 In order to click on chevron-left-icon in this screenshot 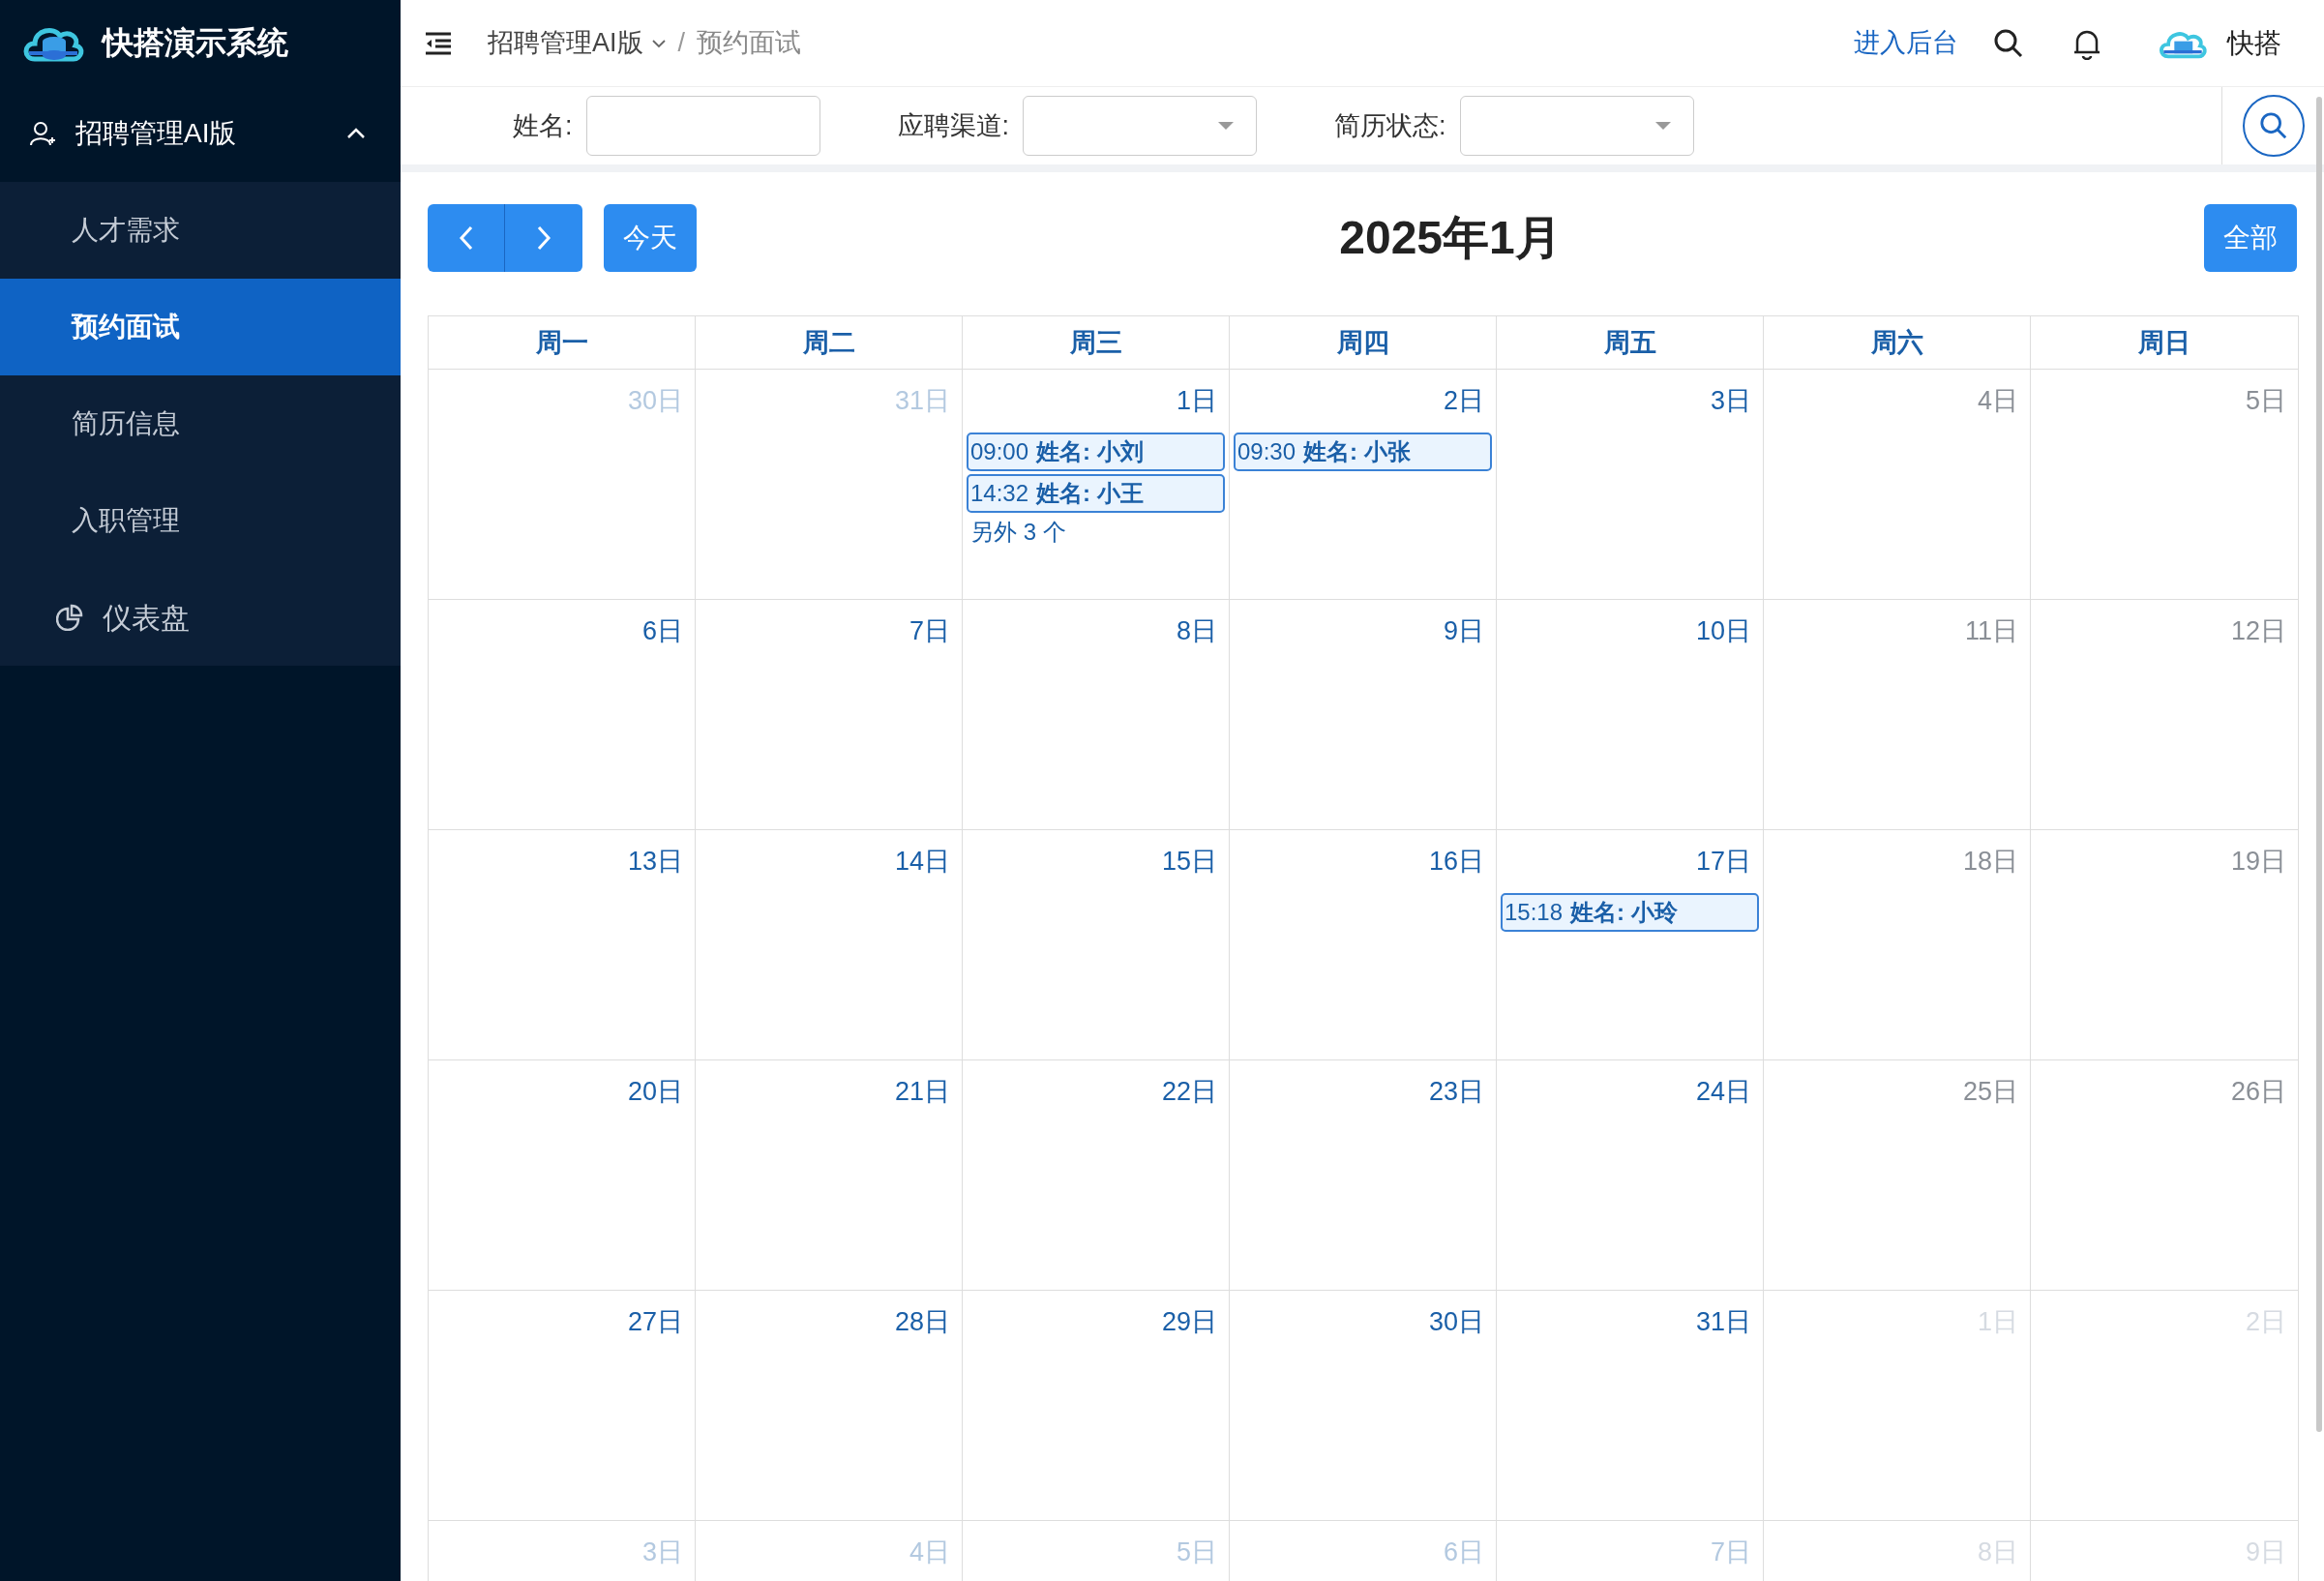, I will do `click(466, 238)`.